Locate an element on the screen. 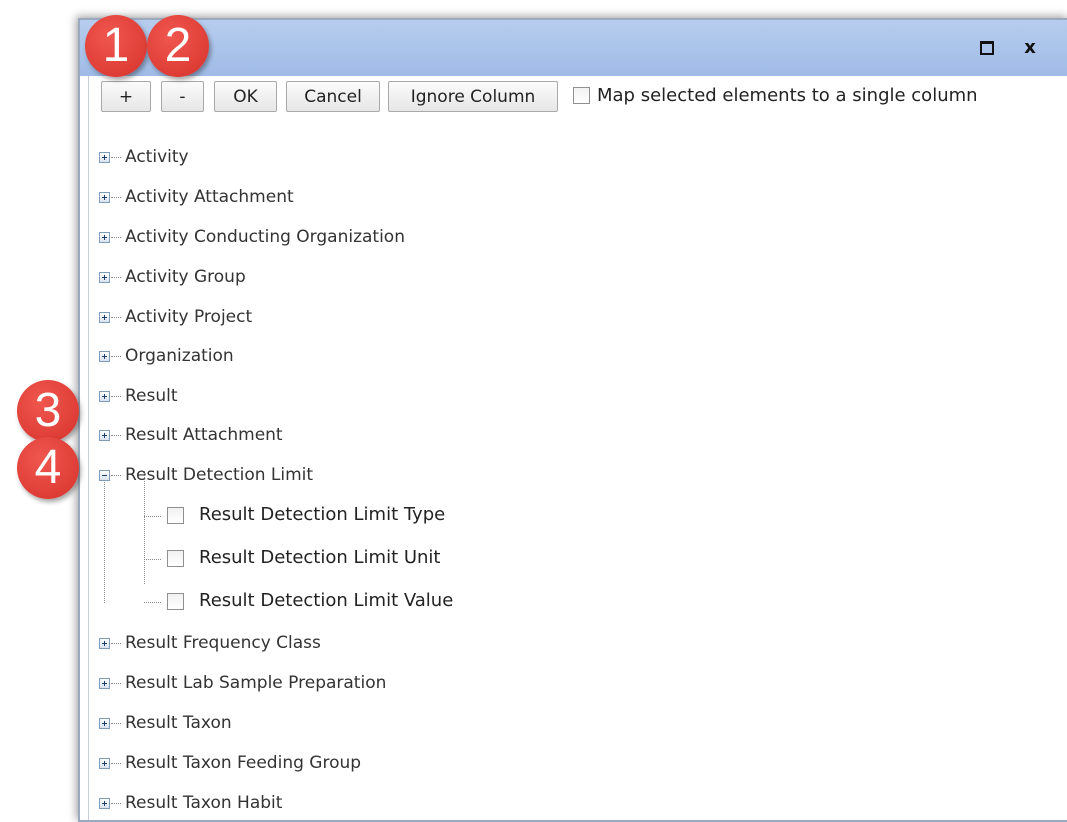 This screenshot has height=822, width=1067. tree-node-label: Result Taxon Habit is located at coordinates (204, 803).